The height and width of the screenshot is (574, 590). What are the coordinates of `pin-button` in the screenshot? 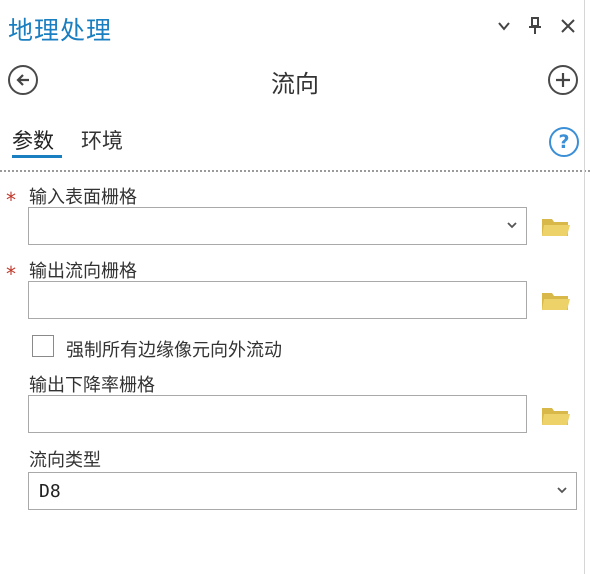 It's located at (535, 26).